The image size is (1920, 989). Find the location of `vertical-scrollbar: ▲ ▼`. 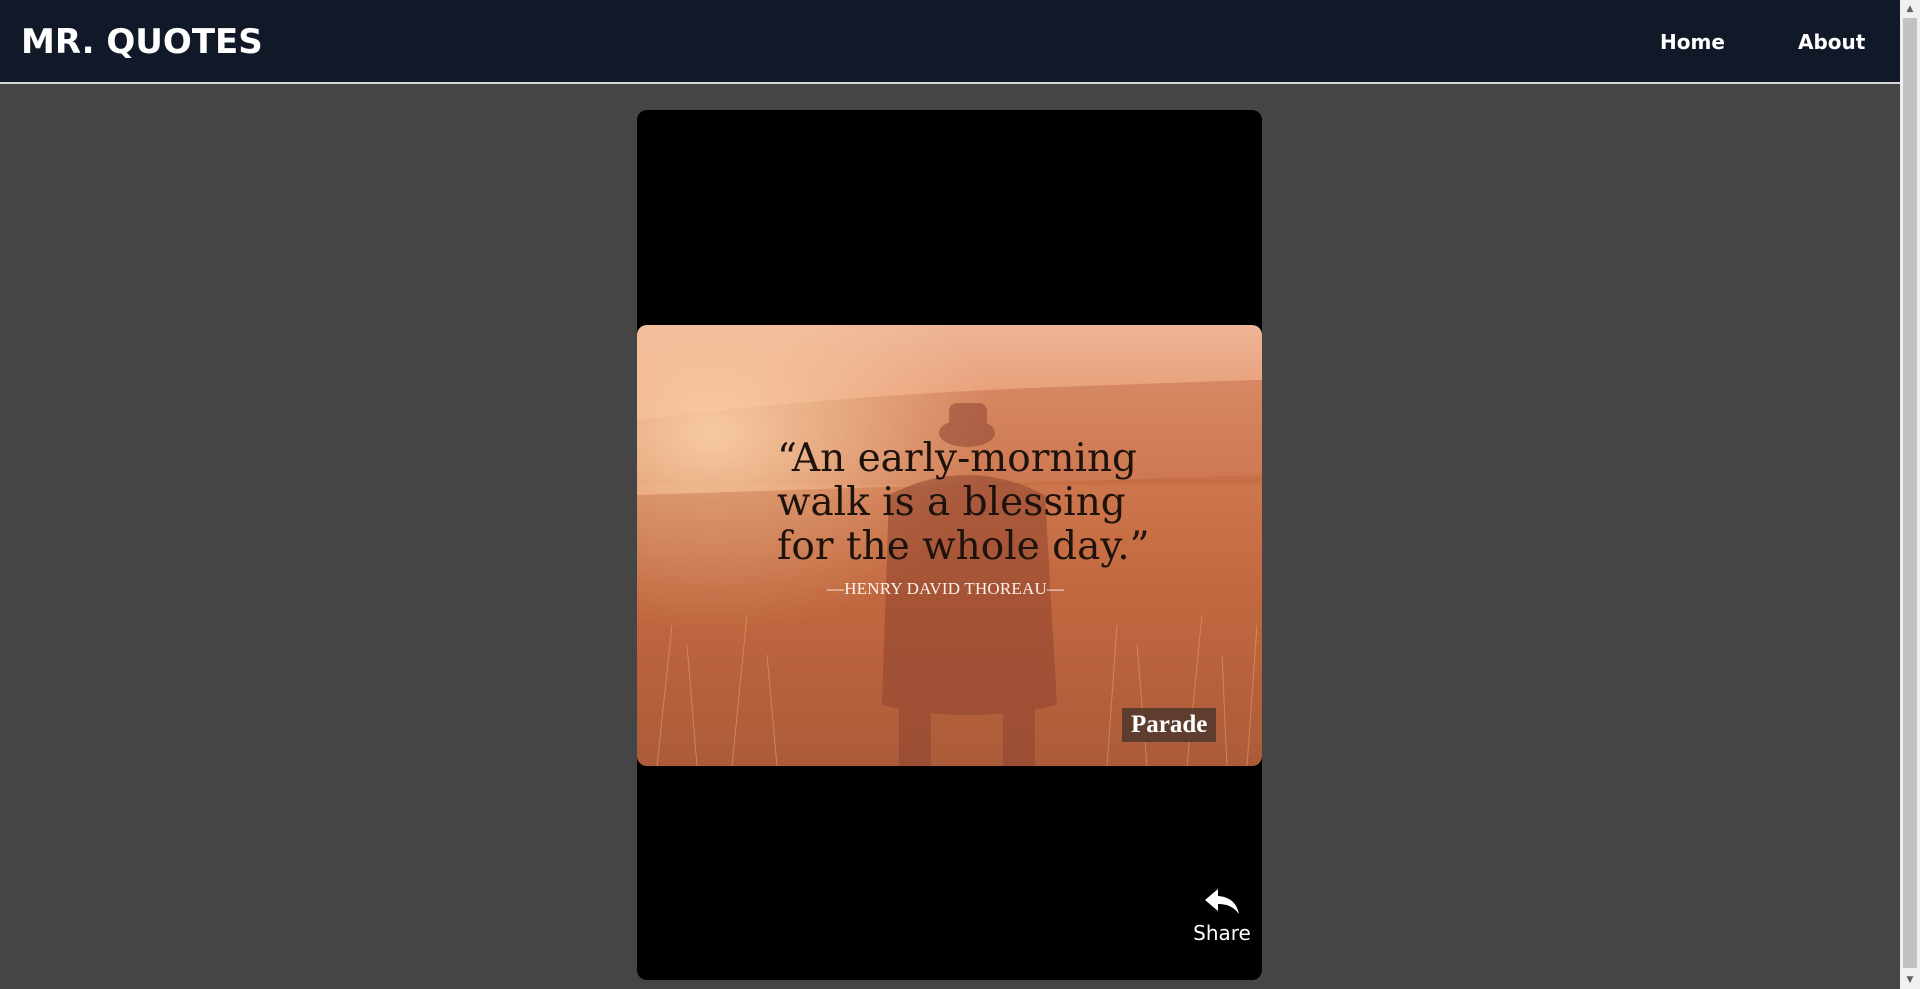

vertical-scrollbar: ▲ ▼ is located at coordinates (1910, 494).